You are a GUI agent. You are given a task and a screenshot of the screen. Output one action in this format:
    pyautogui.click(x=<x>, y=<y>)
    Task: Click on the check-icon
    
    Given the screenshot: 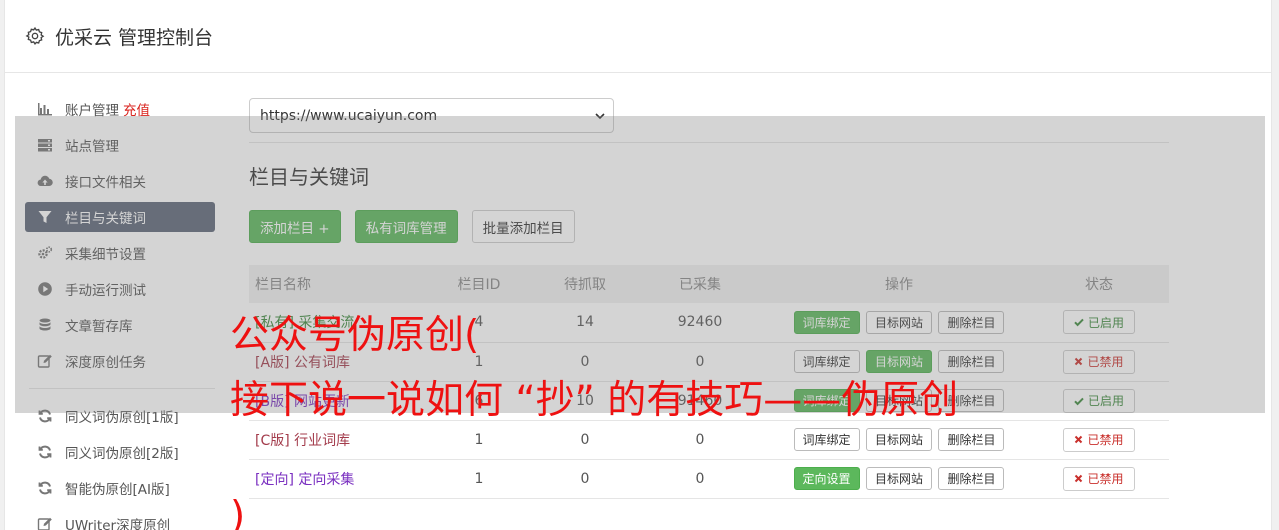 What is the action you would take?
    pyautogui.click(x=1079, y=322)
    